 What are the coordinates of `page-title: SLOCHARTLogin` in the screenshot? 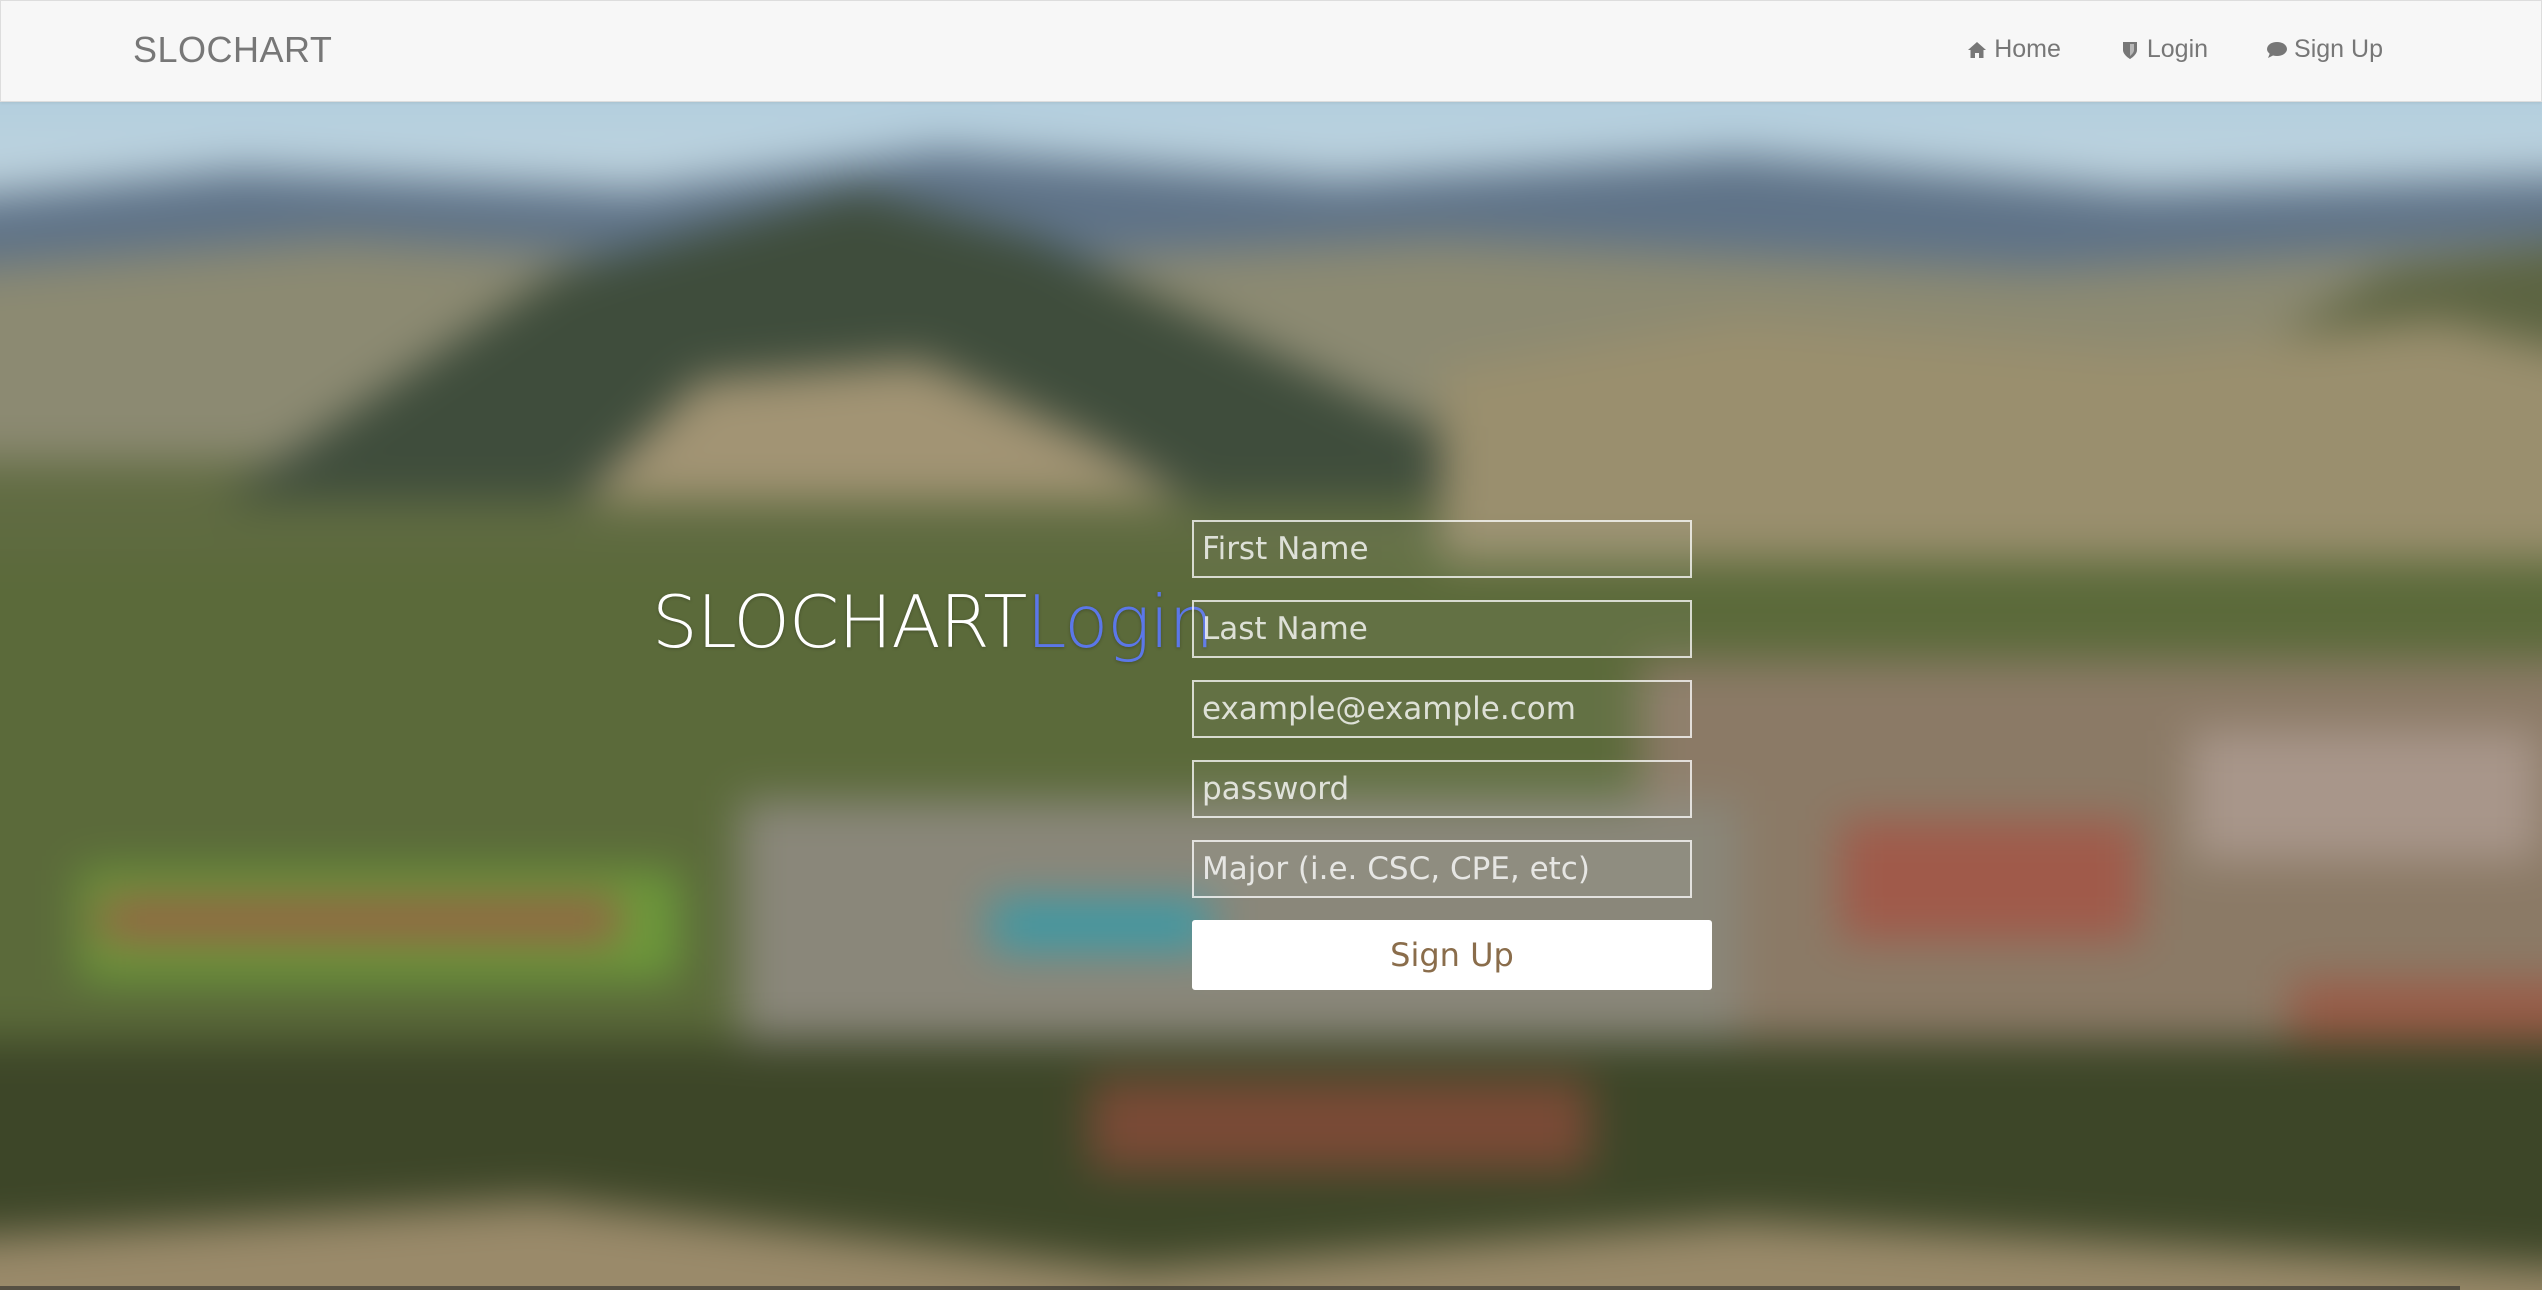 It's located at (933, 622).